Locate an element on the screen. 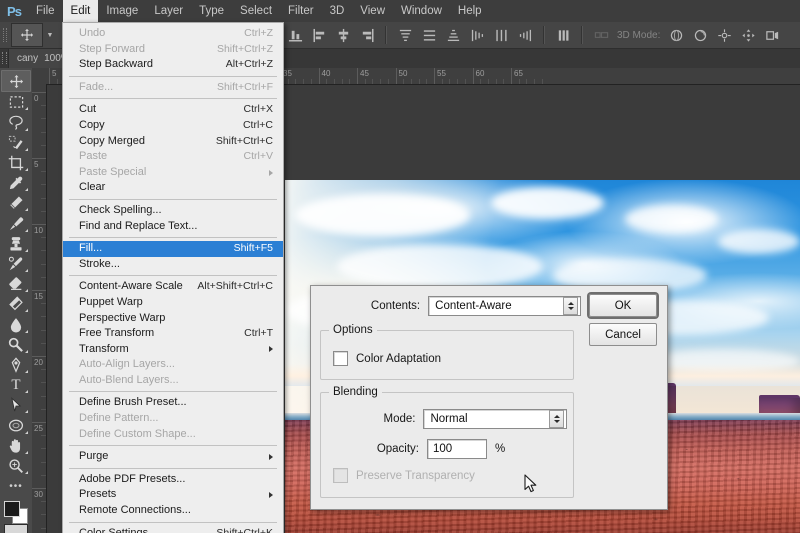  menu-3d: 3D is located at coordinates (337, 11).